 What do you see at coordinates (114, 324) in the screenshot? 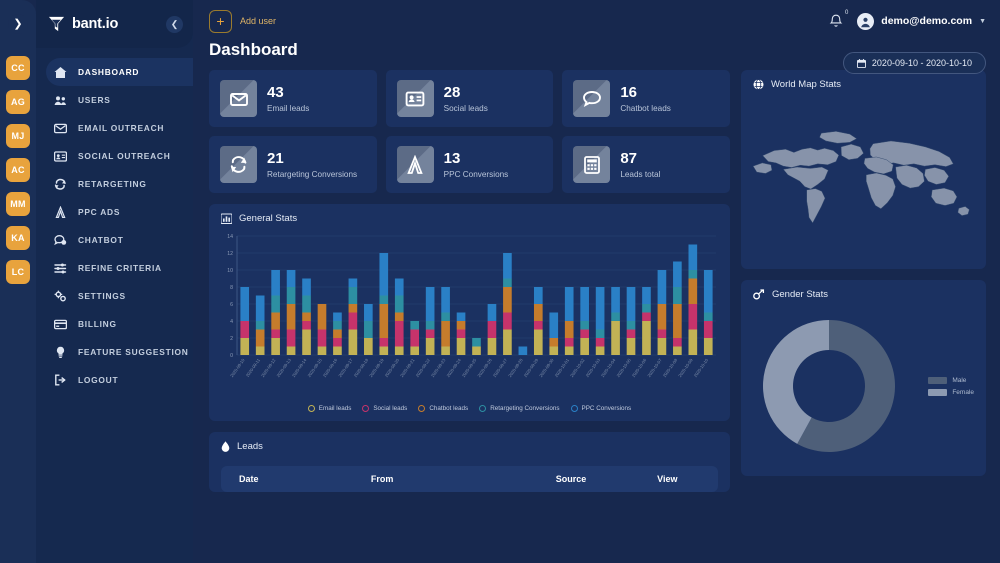
I see `sidebar-item-billing: BILLING` at bounding box center [114, 324].